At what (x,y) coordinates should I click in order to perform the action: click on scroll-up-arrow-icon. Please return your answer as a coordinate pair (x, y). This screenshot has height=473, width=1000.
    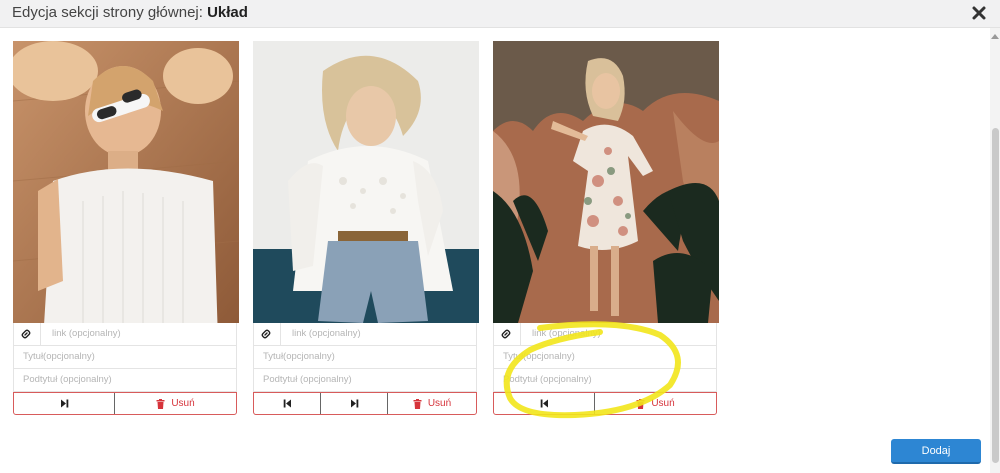
    Looking at the image, I should click on (995, 36).